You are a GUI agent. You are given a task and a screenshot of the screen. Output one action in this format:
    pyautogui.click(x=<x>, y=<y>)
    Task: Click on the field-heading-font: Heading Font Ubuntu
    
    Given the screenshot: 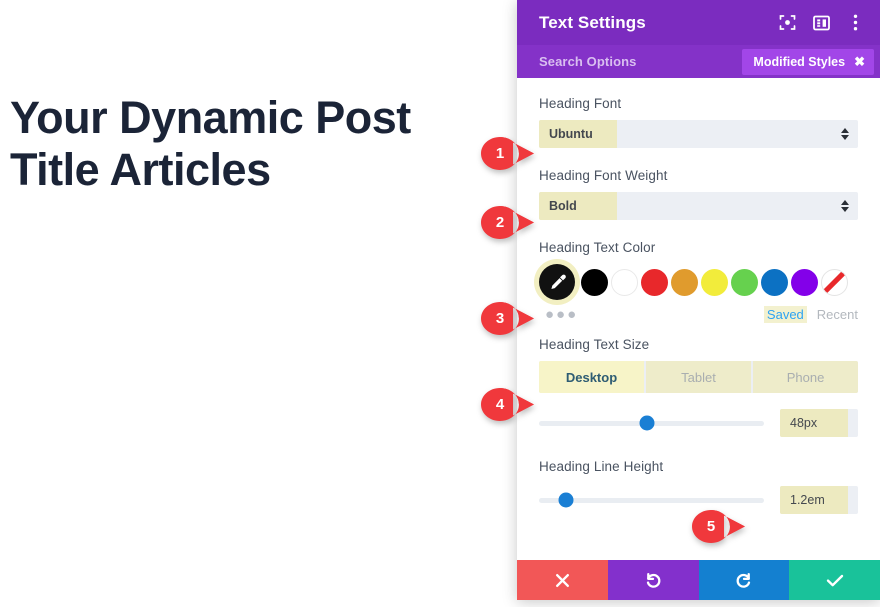 What is the action you would take?
    pyautogui.click(x=698, y=122)
    